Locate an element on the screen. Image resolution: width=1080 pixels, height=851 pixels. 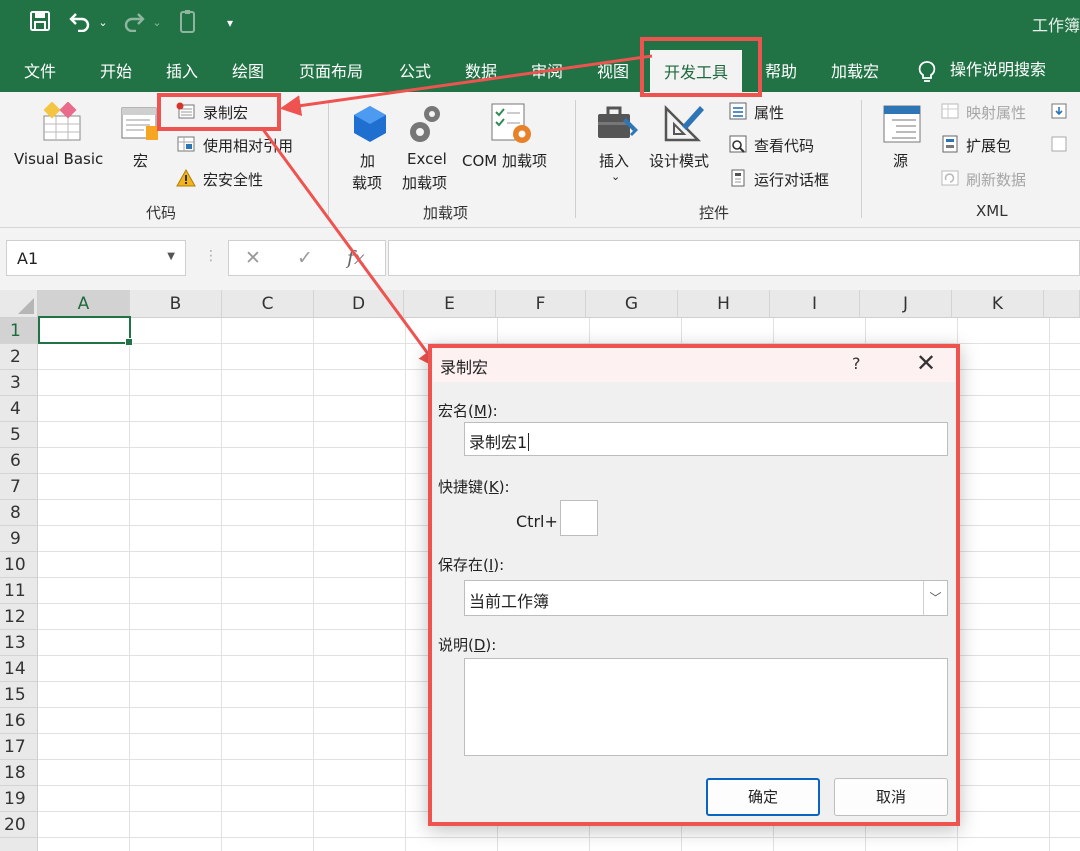
chevron-down-icon: ﹀ is located at coordinates (935, 598).